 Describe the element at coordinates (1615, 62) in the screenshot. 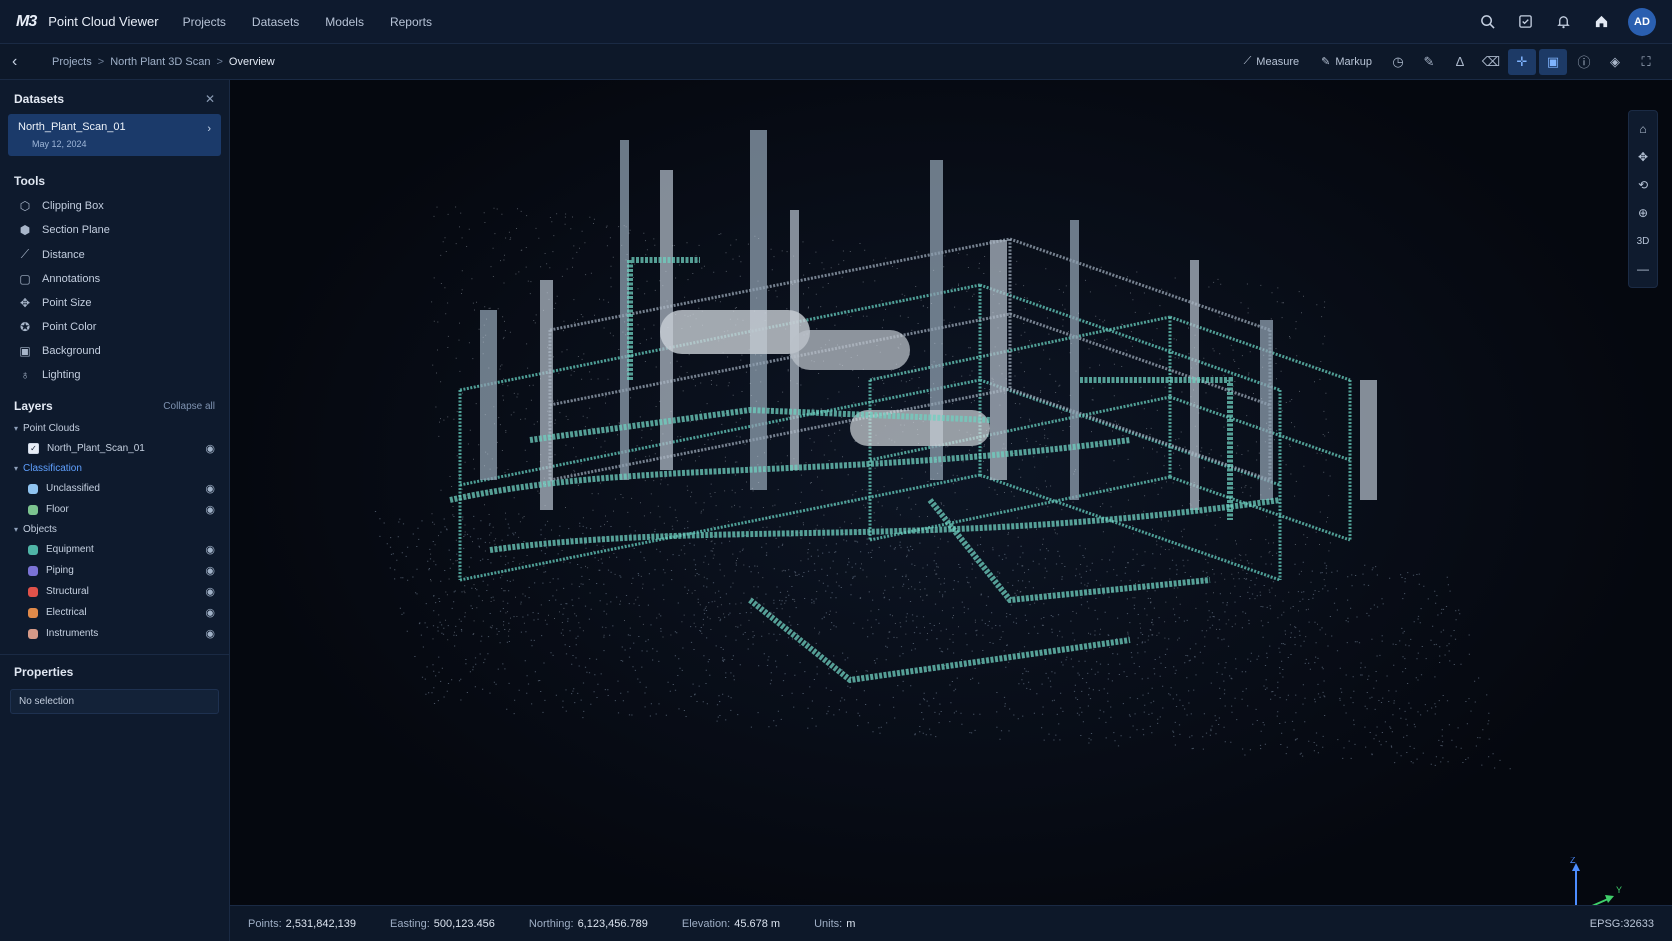

I see `layers-icon: ◈` at that location.